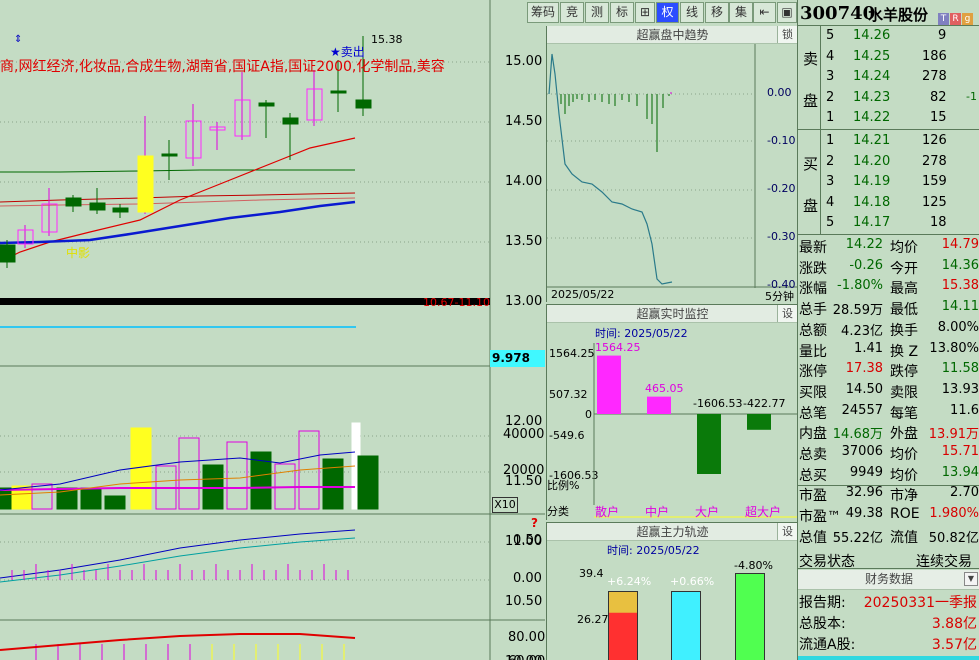 The width and height of the screenshot is (979, 660). What do you see at coordinates (871, 181) in the screenshot?
I see `buy-price: 14.19` at bounding box center [871, 181].